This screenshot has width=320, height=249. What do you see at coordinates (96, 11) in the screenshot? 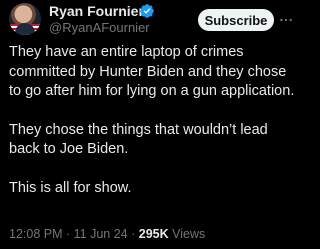
I see `author-display-name: Ryan Fournier` at bounding box center [96, 11].